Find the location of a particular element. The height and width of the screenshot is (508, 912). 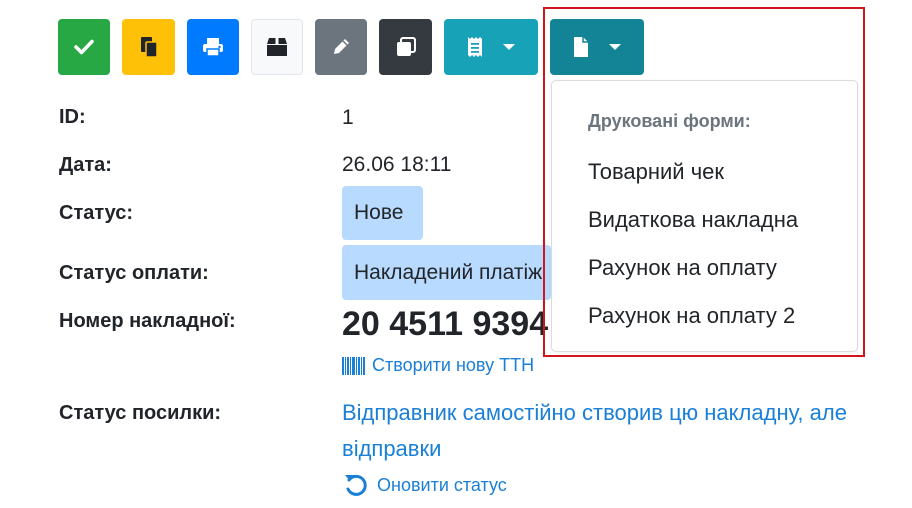

menu-item-invoice: Рахунок на оплату is located at coordinates (682, 268).